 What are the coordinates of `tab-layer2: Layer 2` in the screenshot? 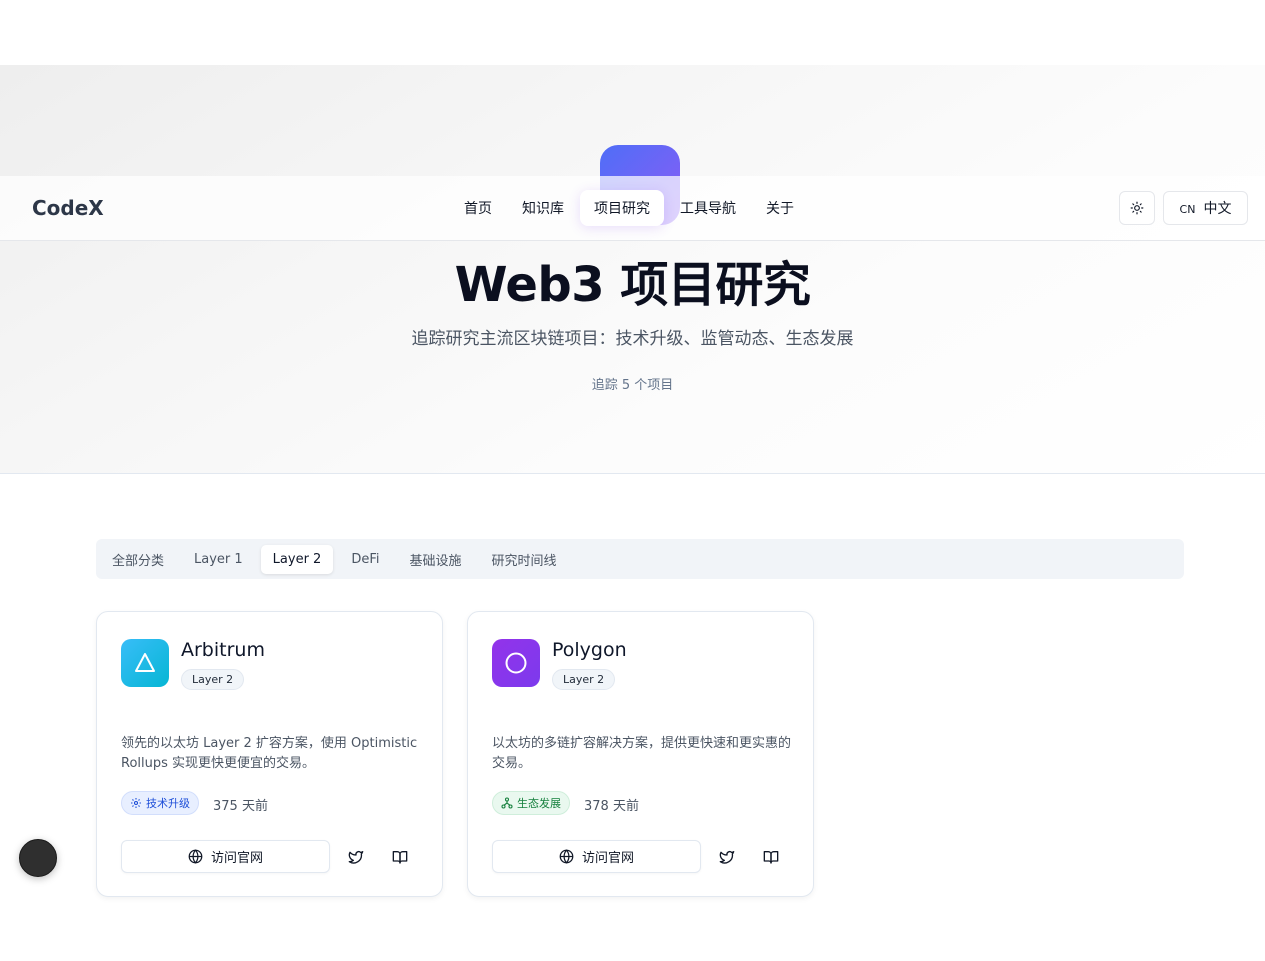 It's located at (297, 559).